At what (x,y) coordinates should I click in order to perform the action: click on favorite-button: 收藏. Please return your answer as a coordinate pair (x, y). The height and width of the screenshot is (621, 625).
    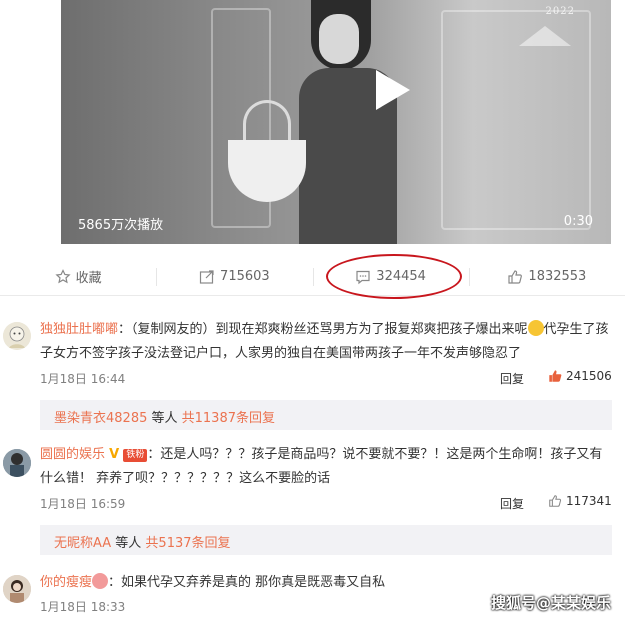
    Looking at the image, I should click on (78, 276).